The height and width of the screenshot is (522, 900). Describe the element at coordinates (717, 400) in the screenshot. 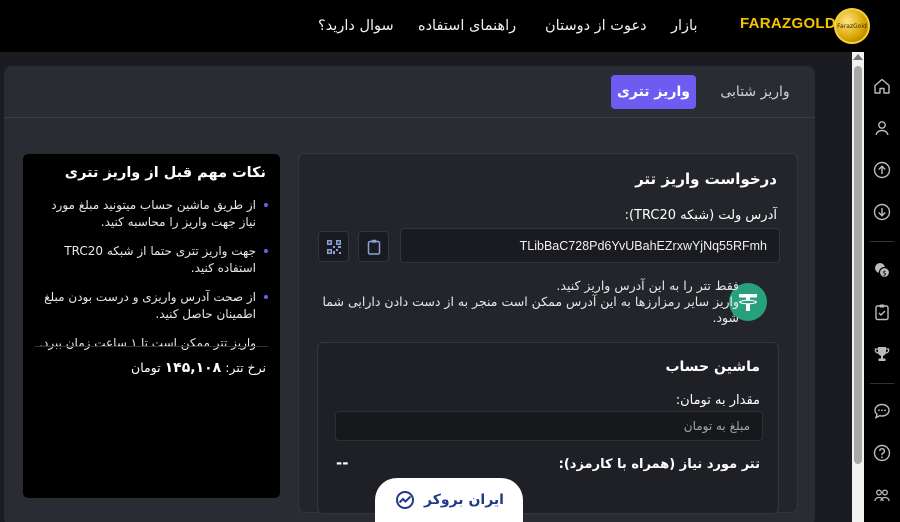

I see `amount-label: مقدار به تومان:` at that location.